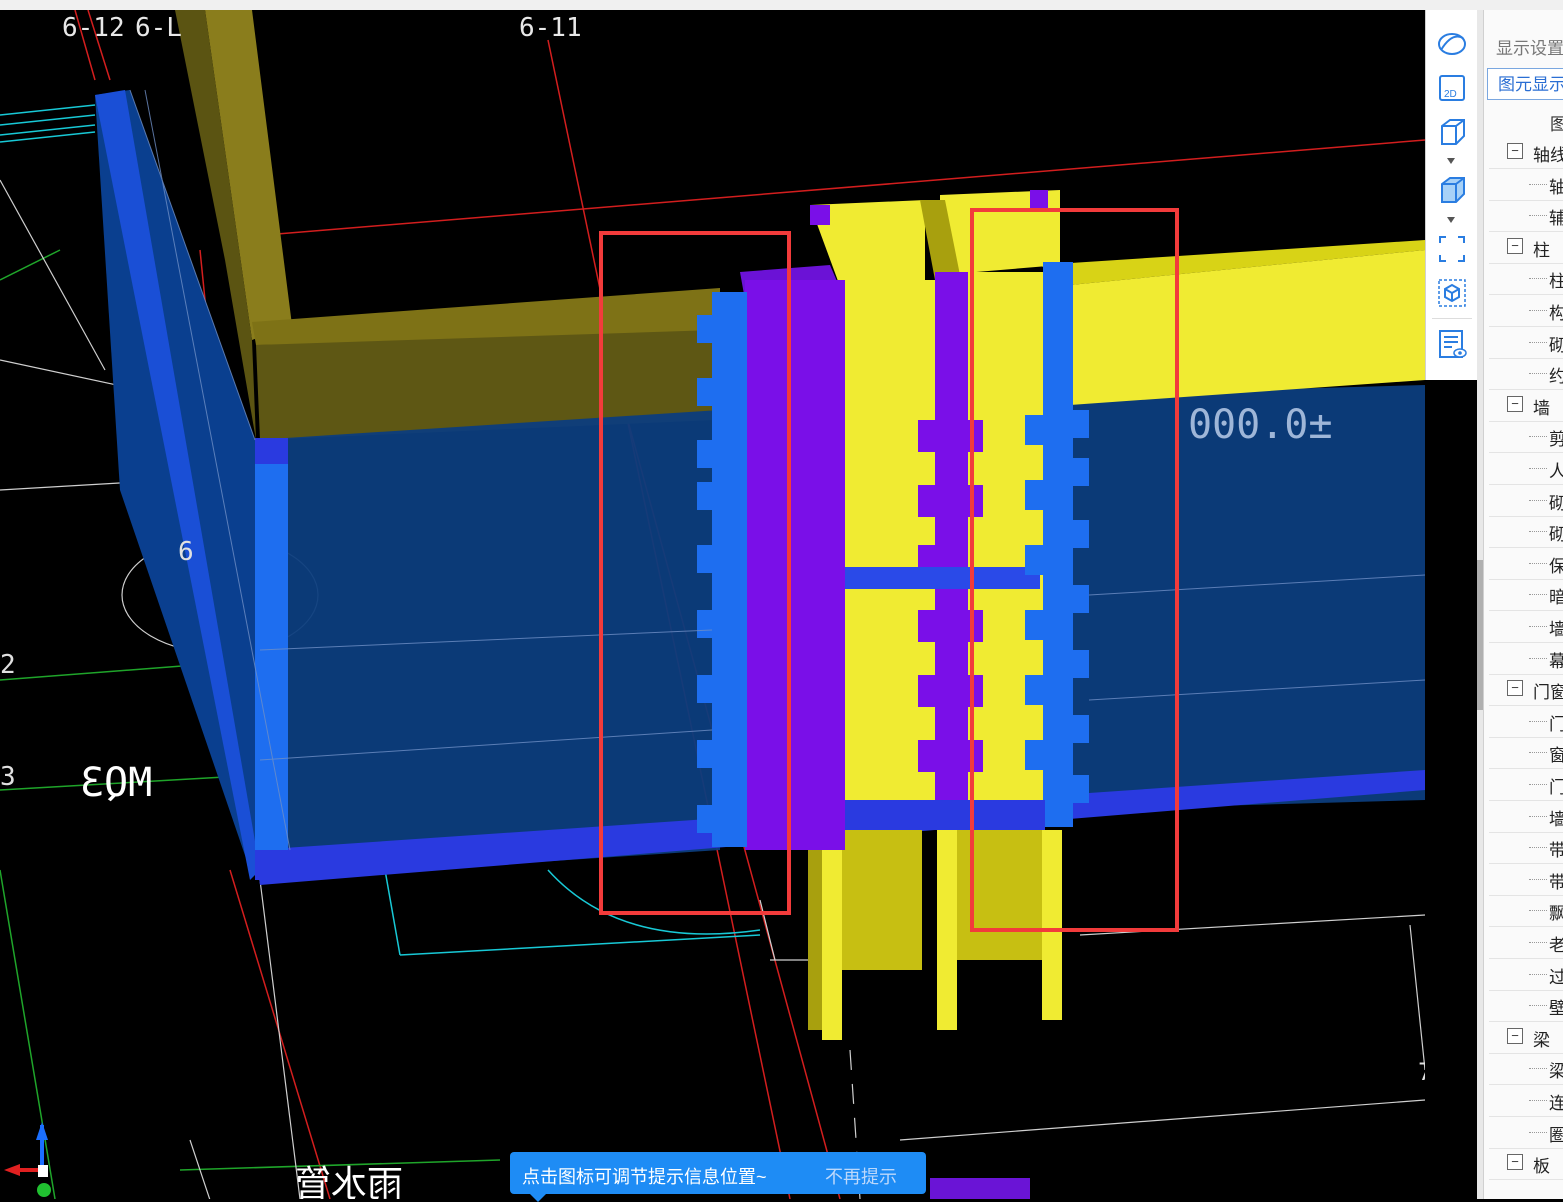 Image resolution: width=1563 pixels, height=1202 pixels. What do you see at coordinates (1529, 48) in the screenshot?
I see `panel-title: 显示设置` at bounding box center [1529, 48].